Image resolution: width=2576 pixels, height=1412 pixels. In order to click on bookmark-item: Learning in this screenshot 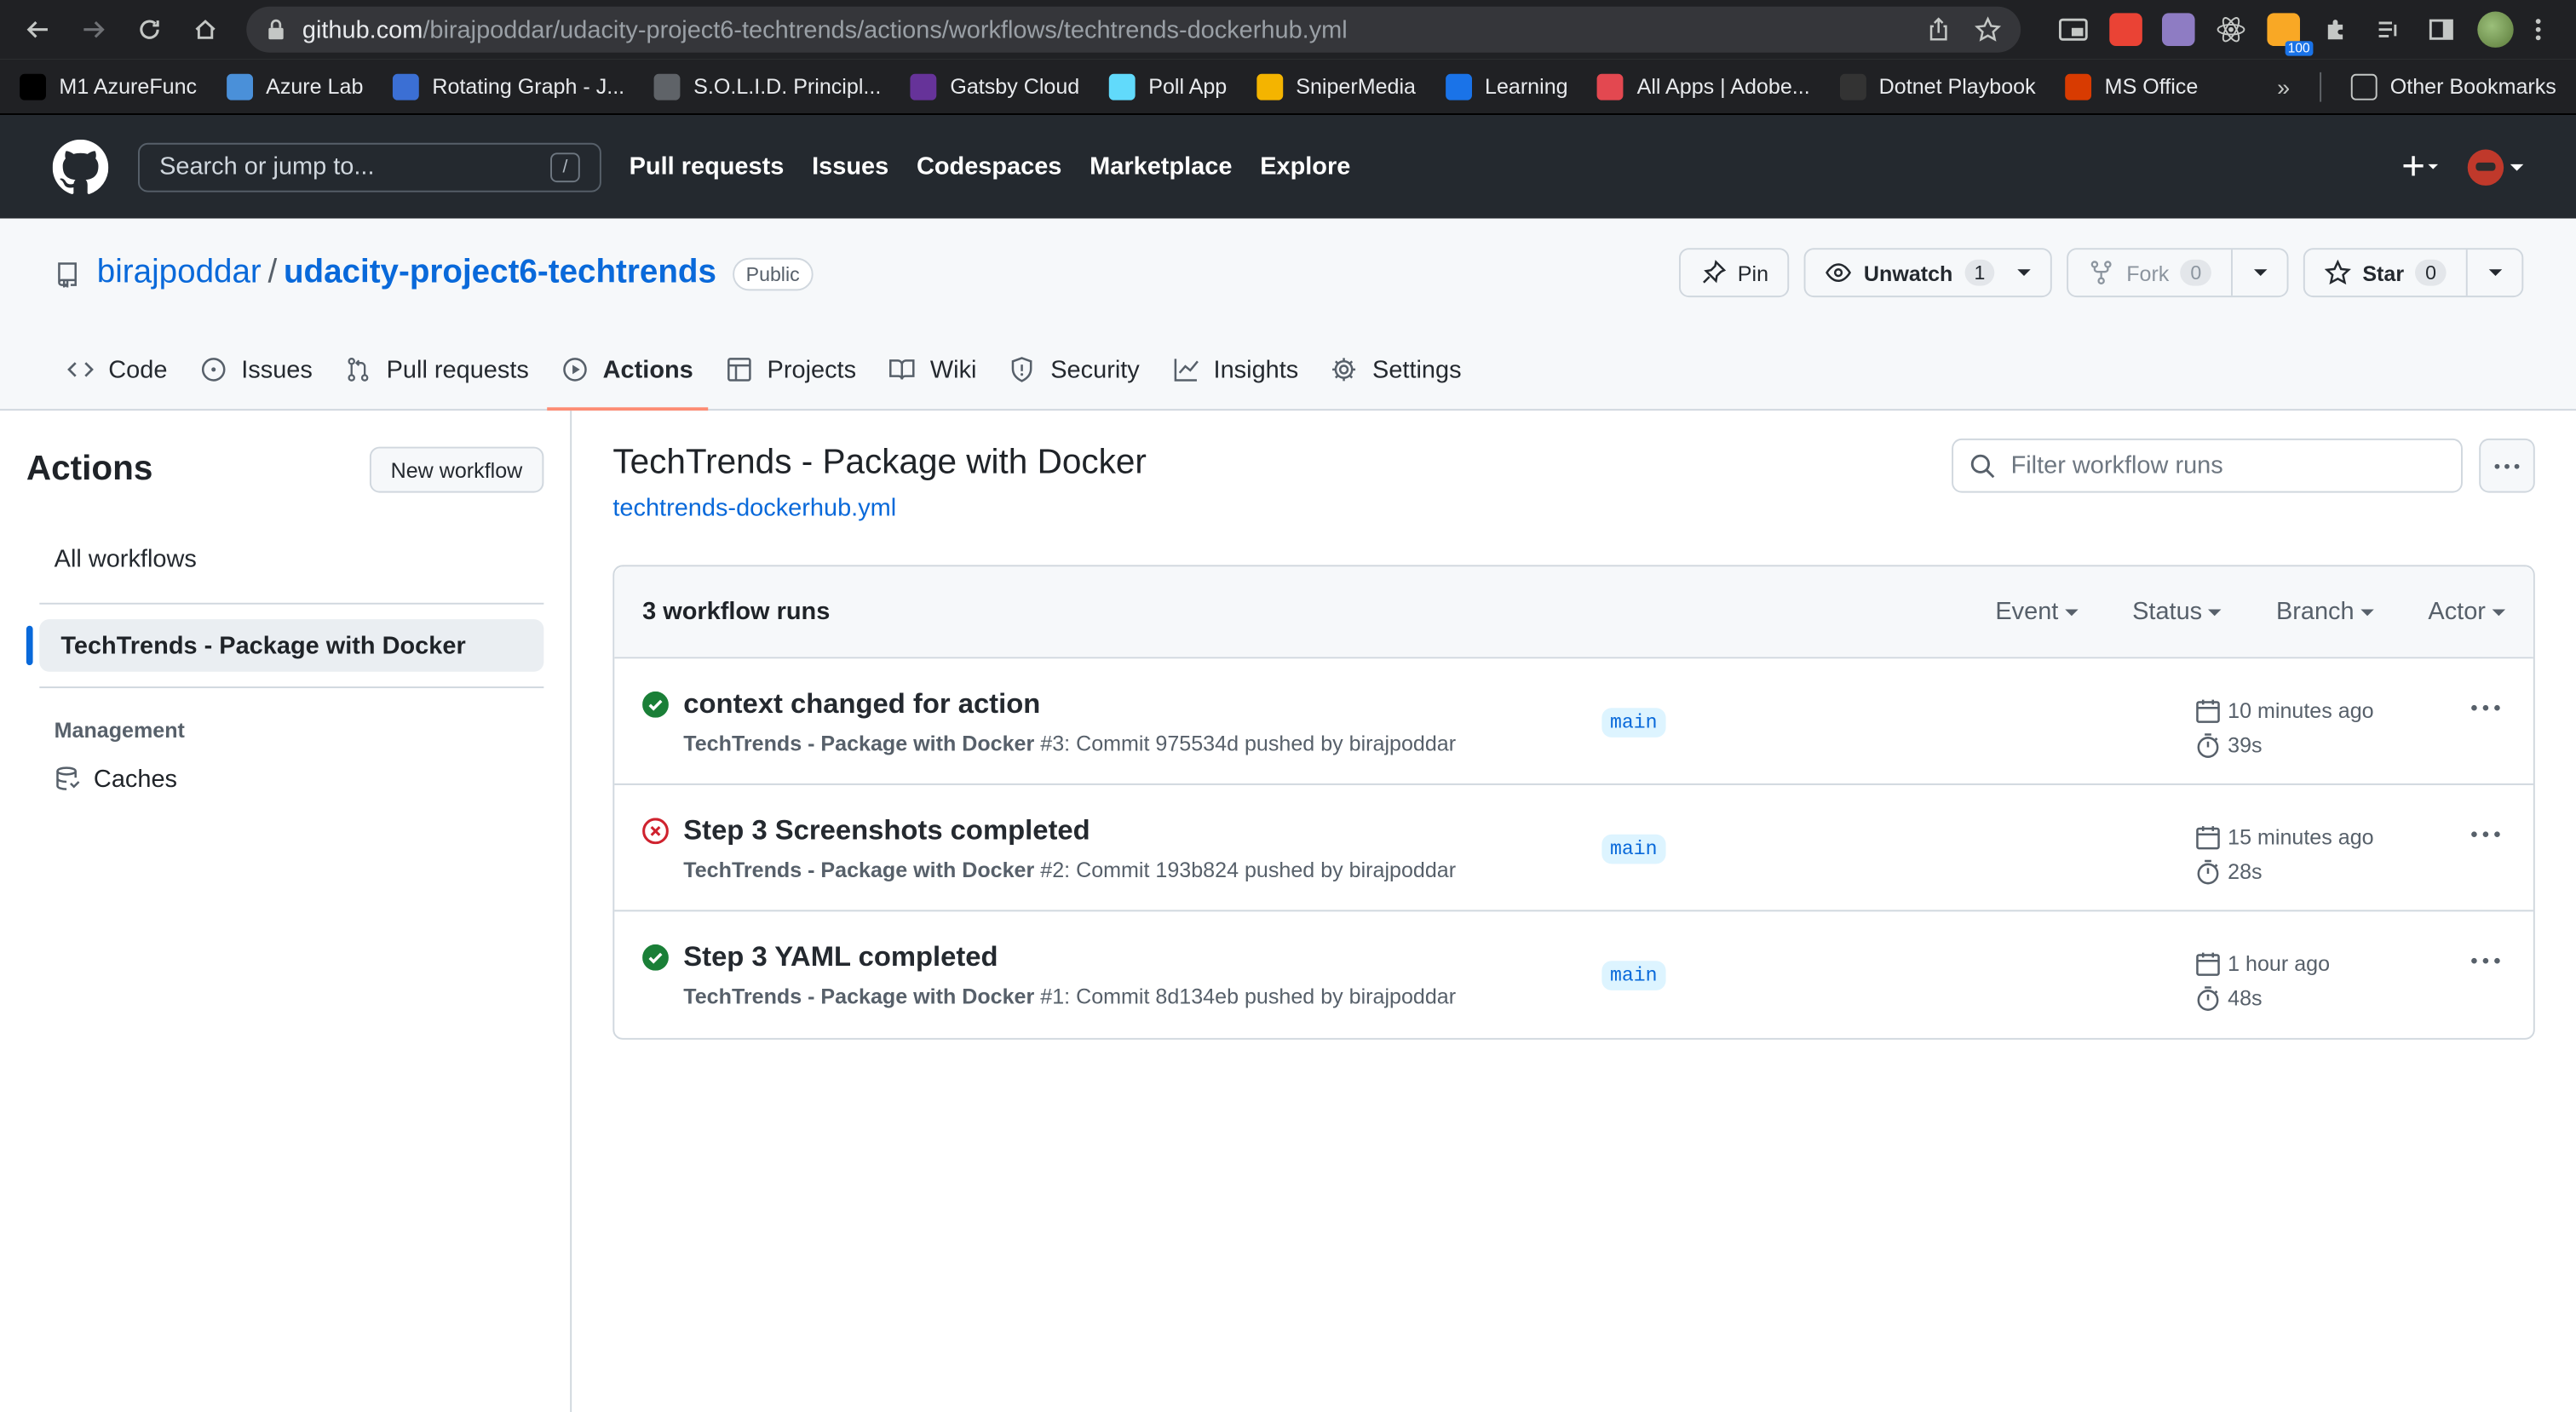, I will do `click(1507, 86)`.